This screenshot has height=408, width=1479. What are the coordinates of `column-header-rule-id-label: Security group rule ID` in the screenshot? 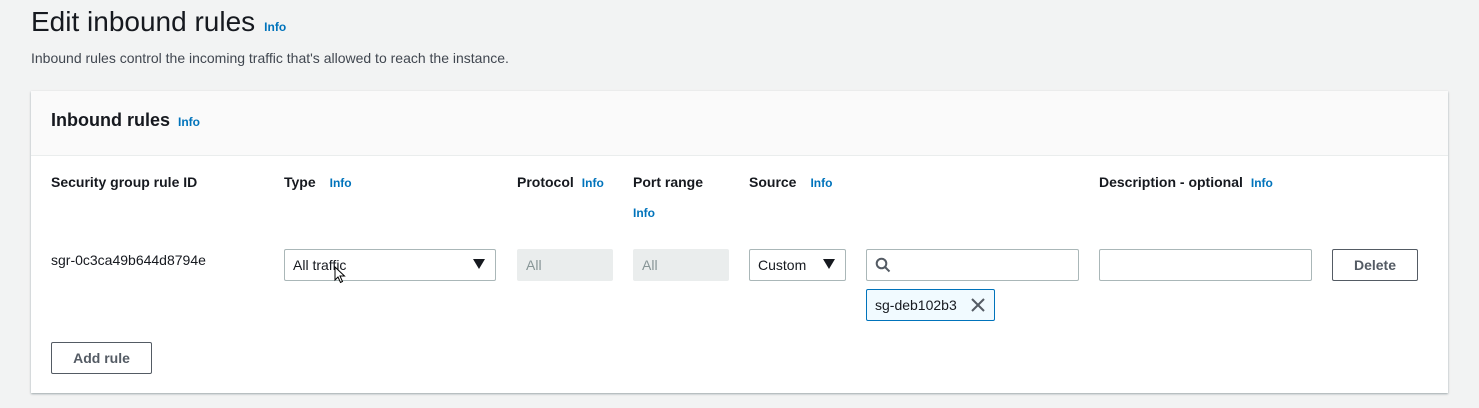 It's located at (124, 182).